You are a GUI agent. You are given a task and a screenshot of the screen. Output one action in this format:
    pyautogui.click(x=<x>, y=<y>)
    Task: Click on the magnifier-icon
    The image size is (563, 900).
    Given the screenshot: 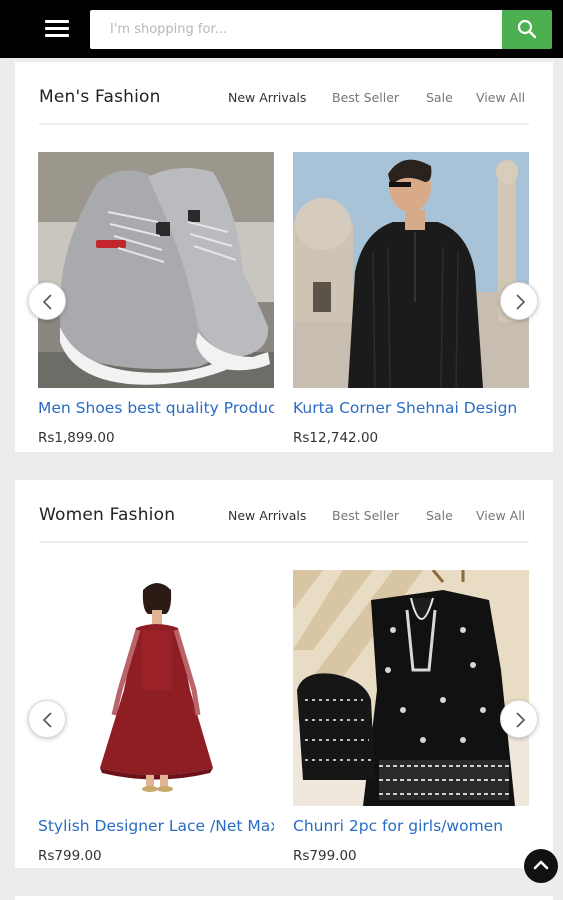 What is the action you would take?
    pyautogui.click(x=527, y=29)
    